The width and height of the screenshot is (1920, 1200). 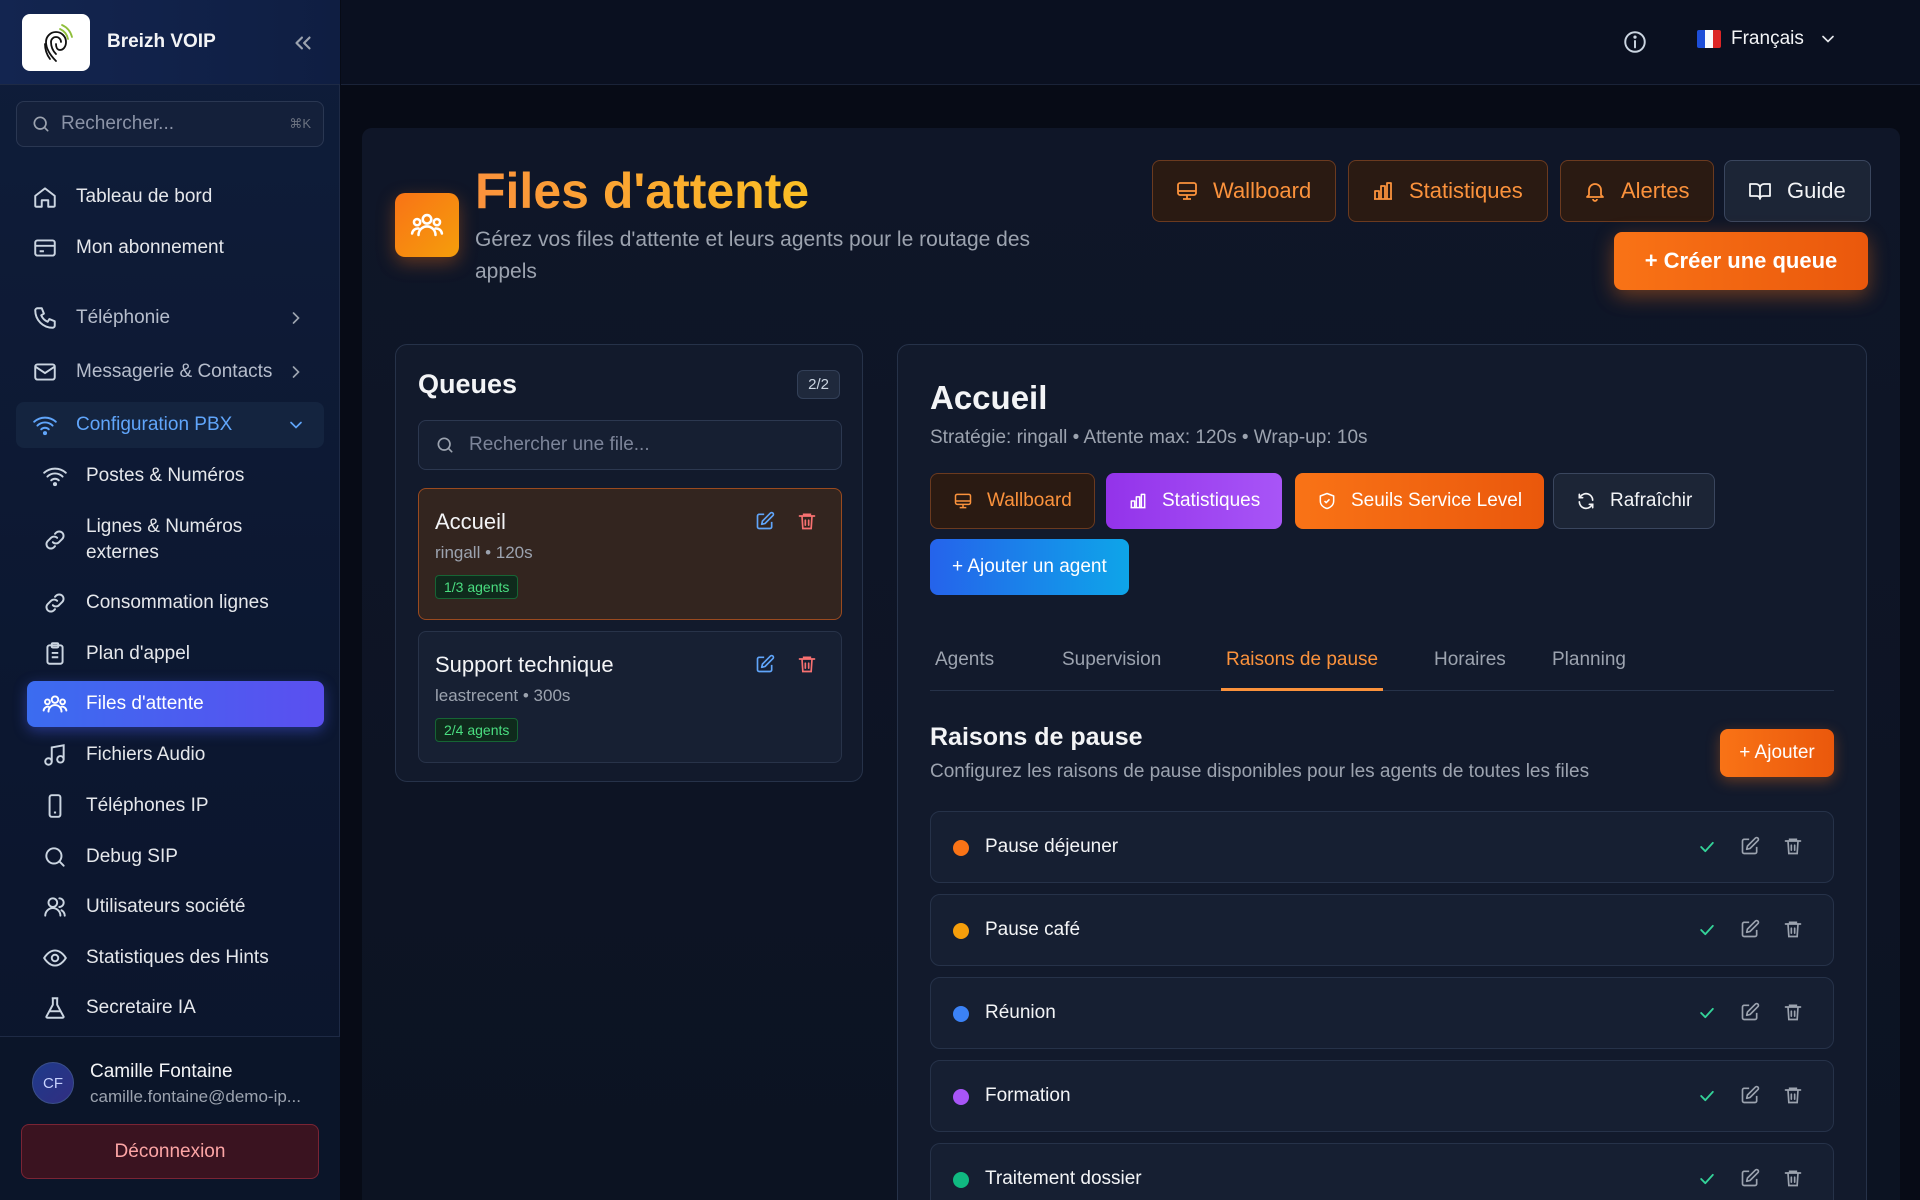 I want to click on alerts-button: Alertes, so click(x=1637, y=191).